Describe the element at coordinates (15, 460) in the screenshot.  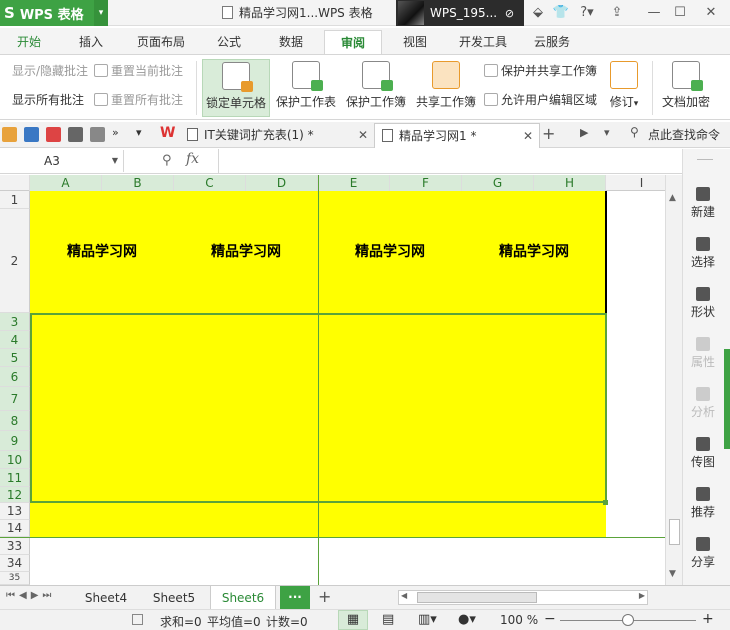
I see `row-header: 10` at that location.